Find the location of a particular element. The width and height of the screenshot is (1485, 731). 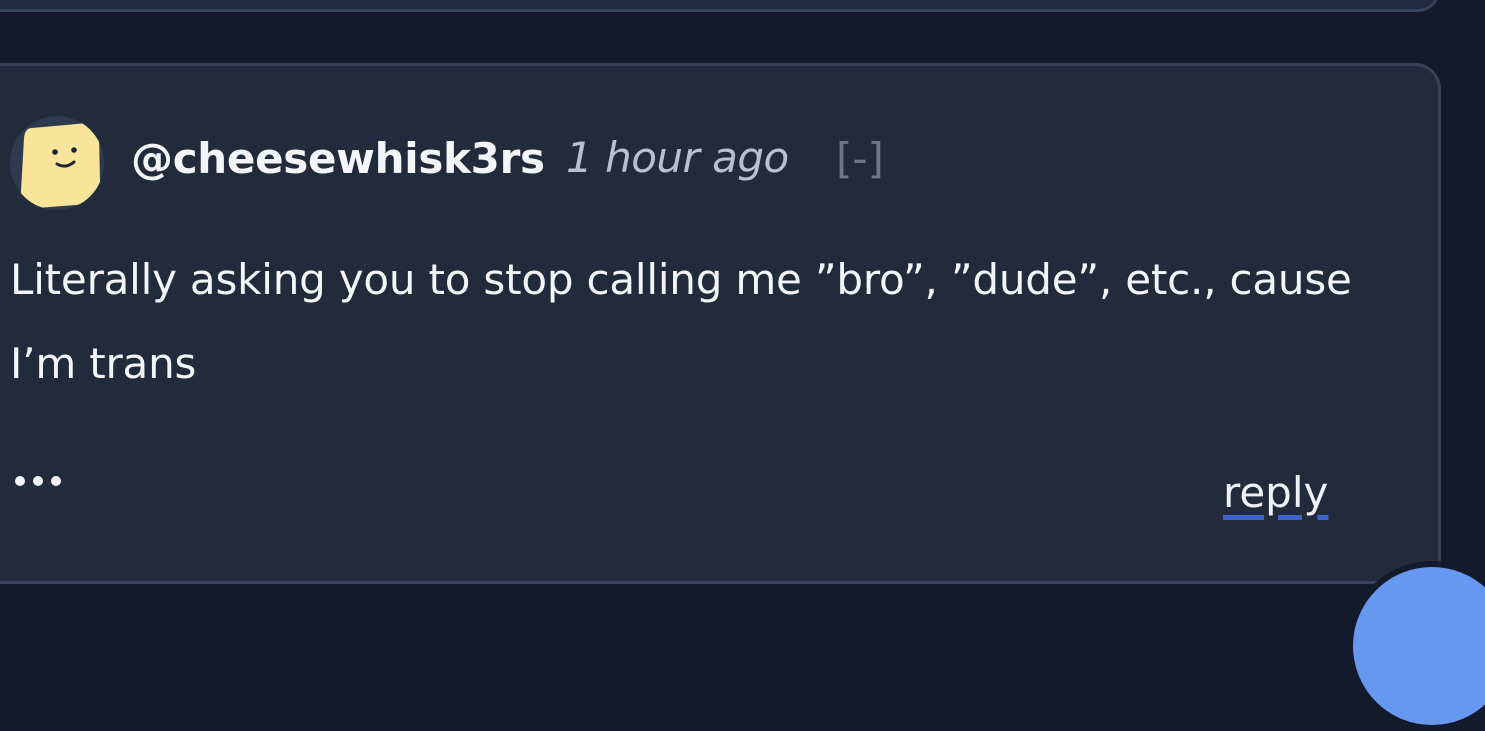

avatar is located at coordinates (57, 163).